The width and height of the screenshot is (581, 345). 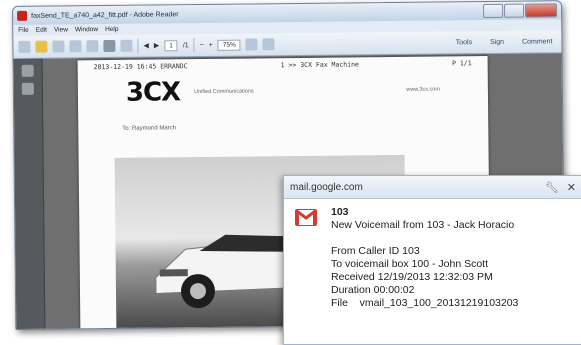 What do you see at coordinates (29, 193) in the screenshot?
I see `navigation-panel` at bounding box center [29, 193].